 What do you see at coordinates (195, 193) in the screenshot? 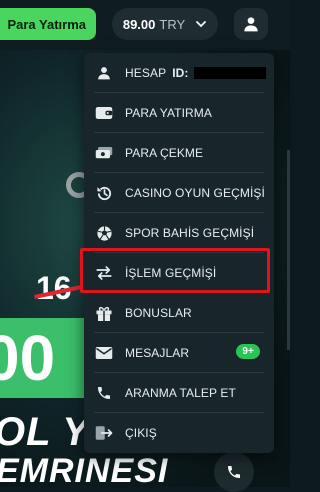
I see `menu-item-label: CASINO OYUN GEÇMİŞİ` at bounding box center [195, 193].